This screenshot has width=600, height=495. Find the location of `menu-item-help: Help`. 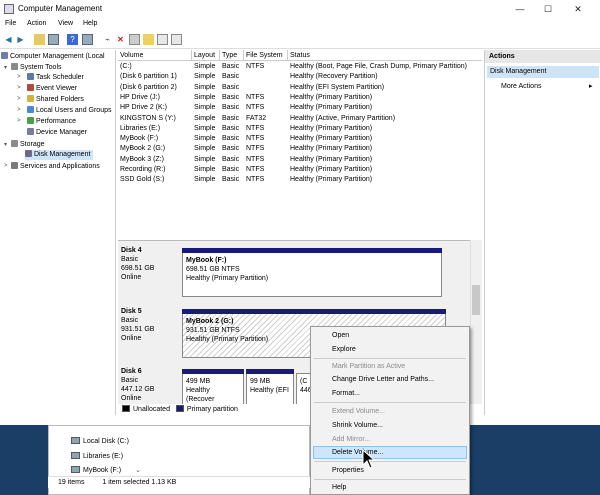

menu-item-help: Help is located at coordinates (339, 487).